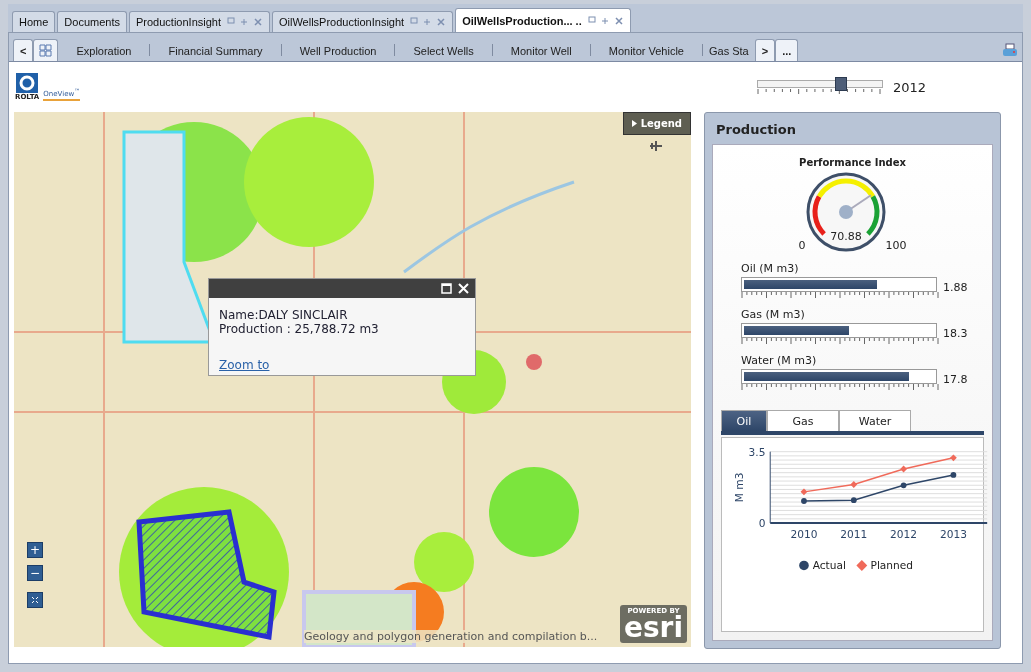 This screenshot has width=1031, height=672. Describe the element at coordinates (779, 360) in the screenshot. I see `meter-label: Water (M m3)` at that location.